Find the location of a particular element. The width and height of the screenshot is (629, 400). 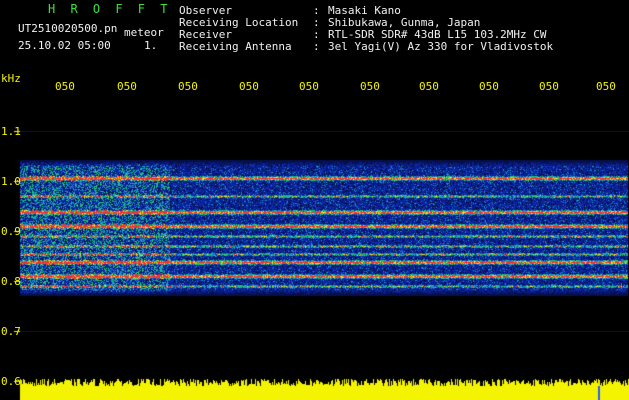

antenna-colon: : is located at coordinates (316, 46).